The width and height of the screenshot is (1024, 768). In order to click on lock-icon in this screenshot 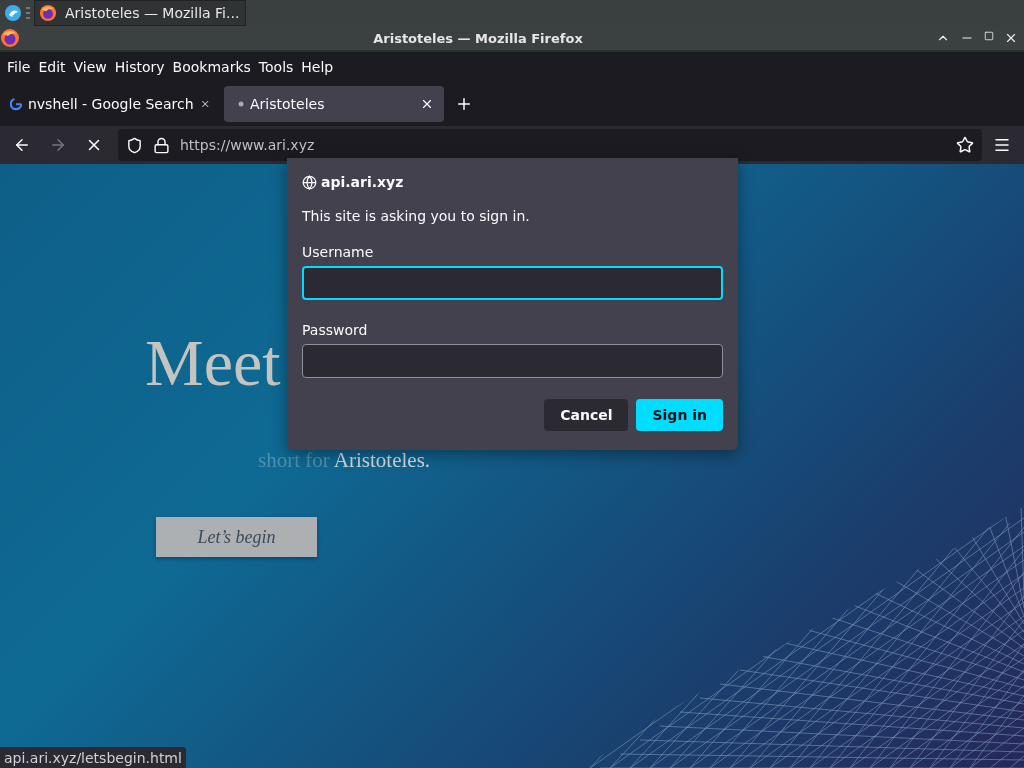, I will do `click(161, 145)`.